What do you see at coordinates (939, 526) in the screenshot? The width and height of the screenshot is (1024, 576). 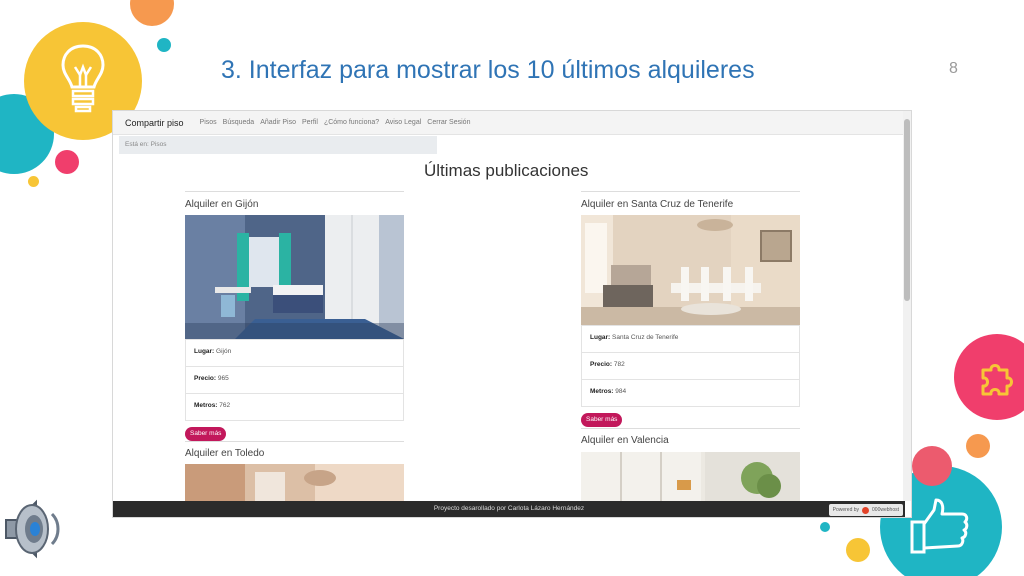 I see `thumbs-up-icon` at bounding box center [939, 526].